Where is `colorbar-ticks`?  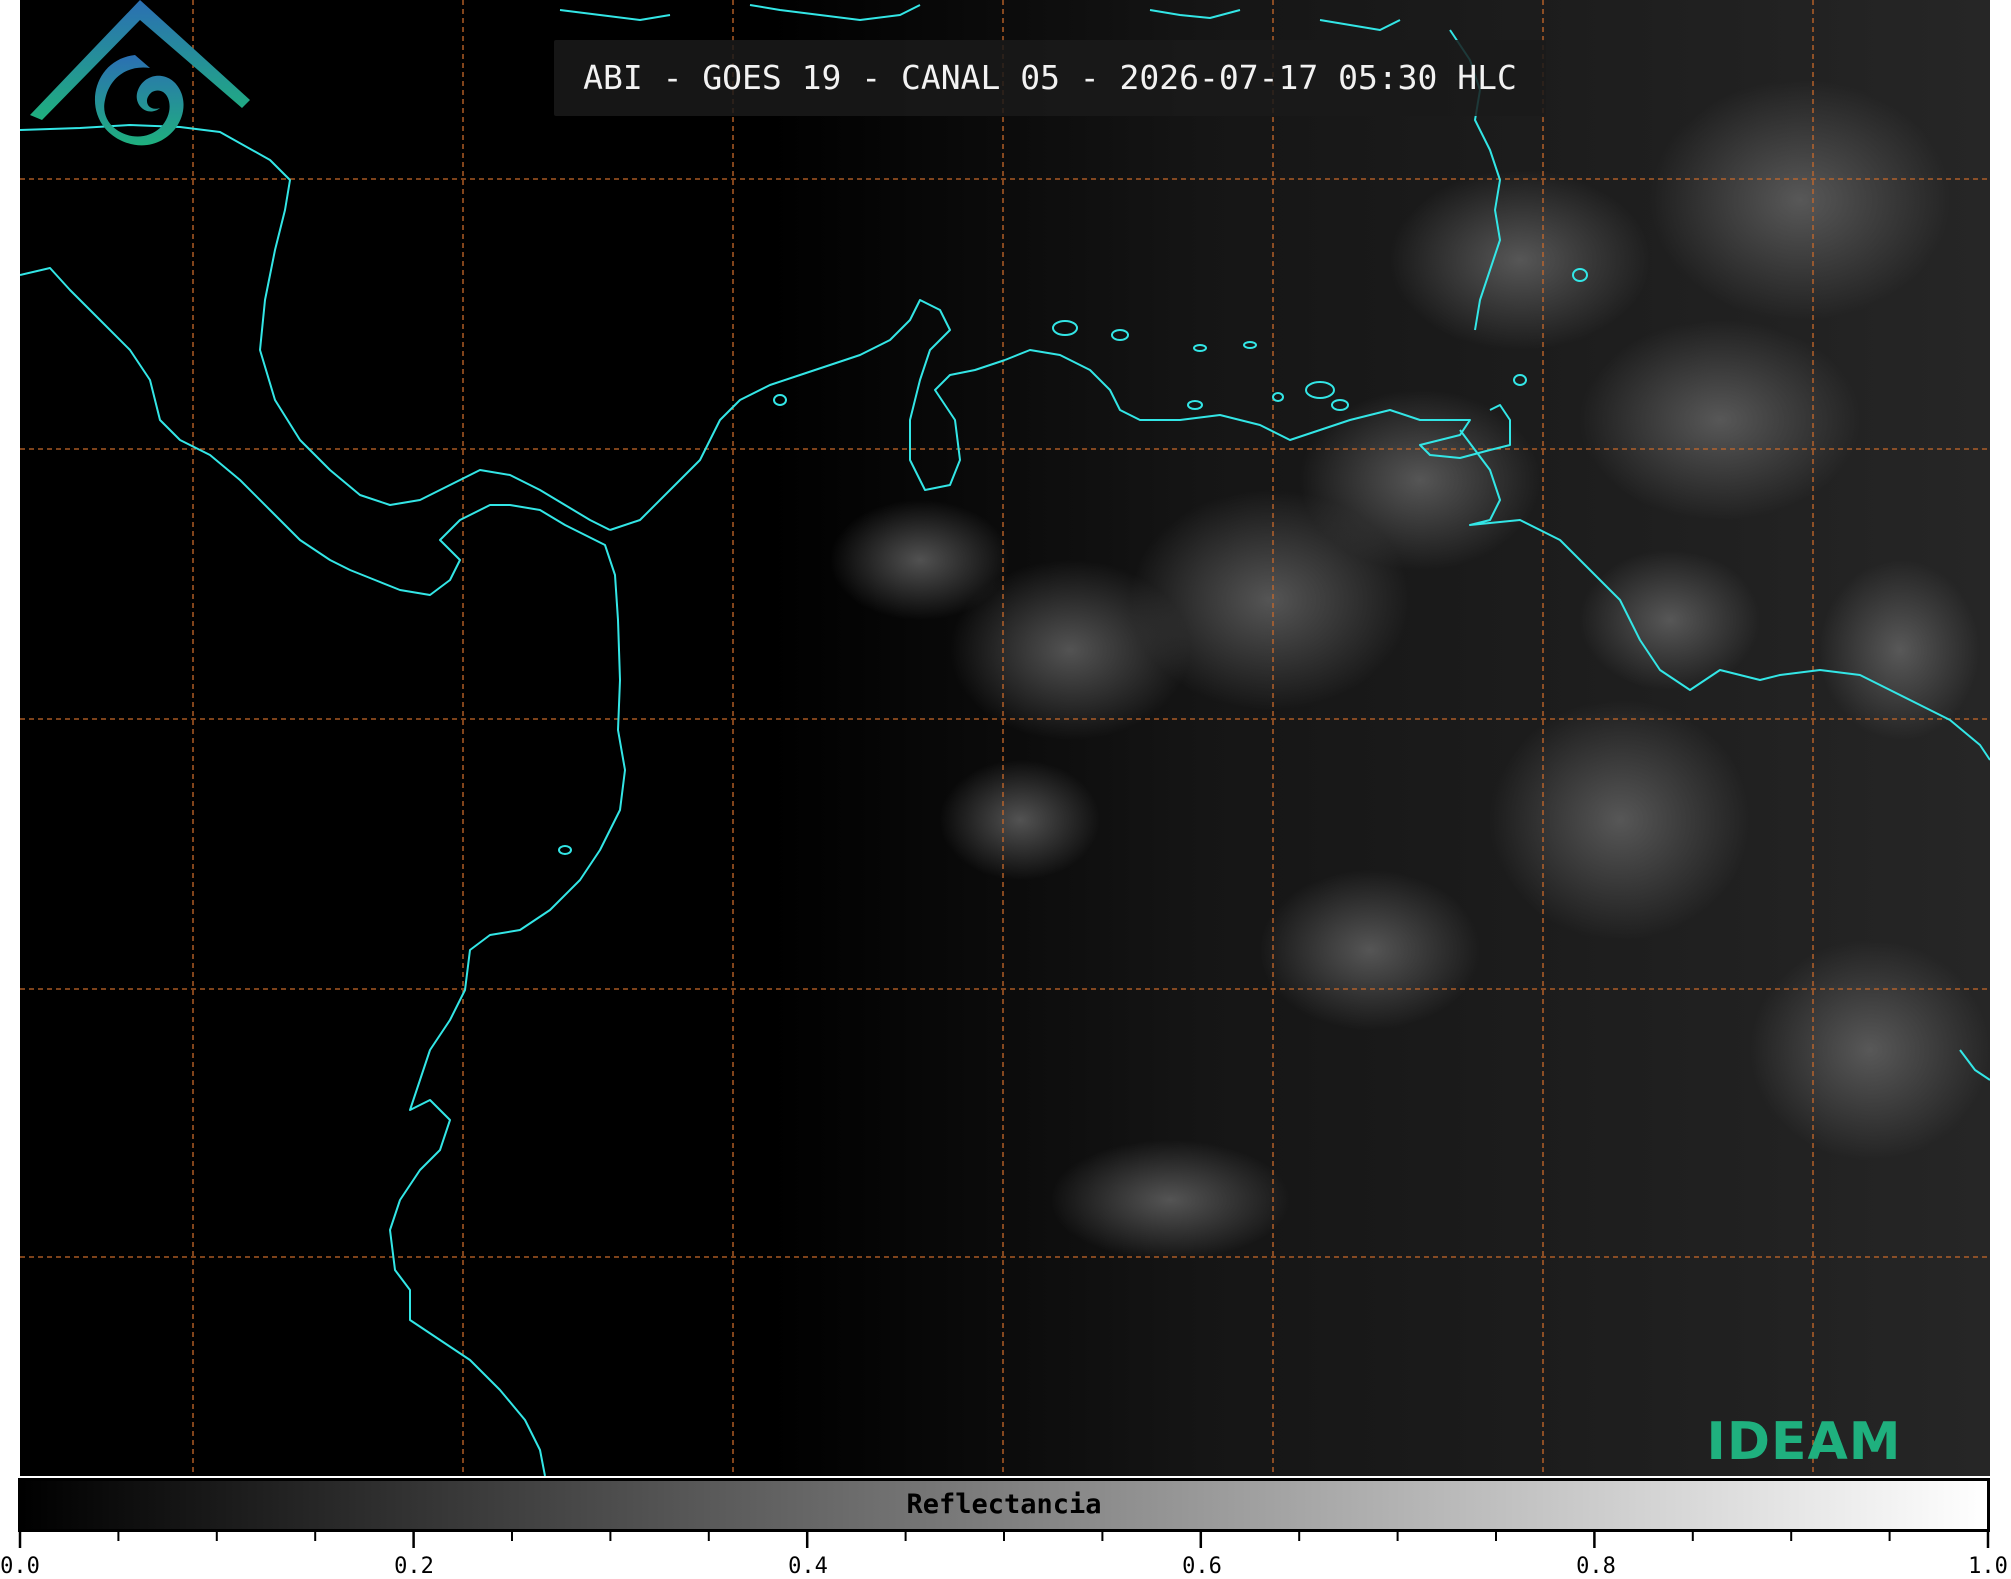
colorbar-ticks is located at coordinates (1004, 1540).